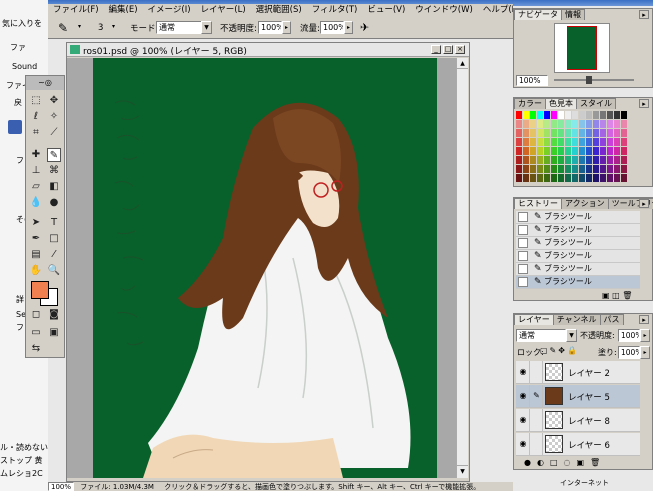 This screenshot has width=653, height=491. I want to click on menu-file: ファイル(F), so click(76, 10).